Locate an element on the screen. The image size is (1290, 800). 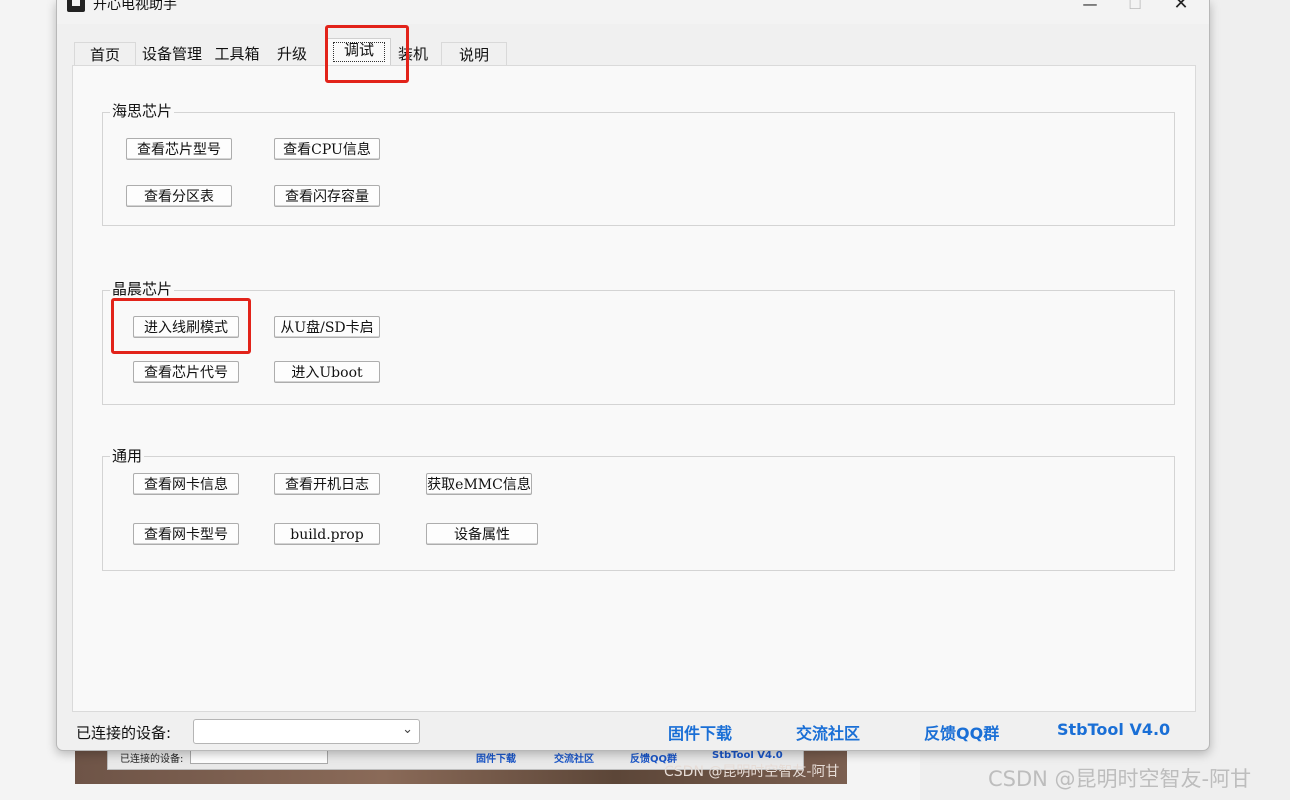
check-cpu-info-button: 查看CPU信息 is located at coordinates (327, 149).